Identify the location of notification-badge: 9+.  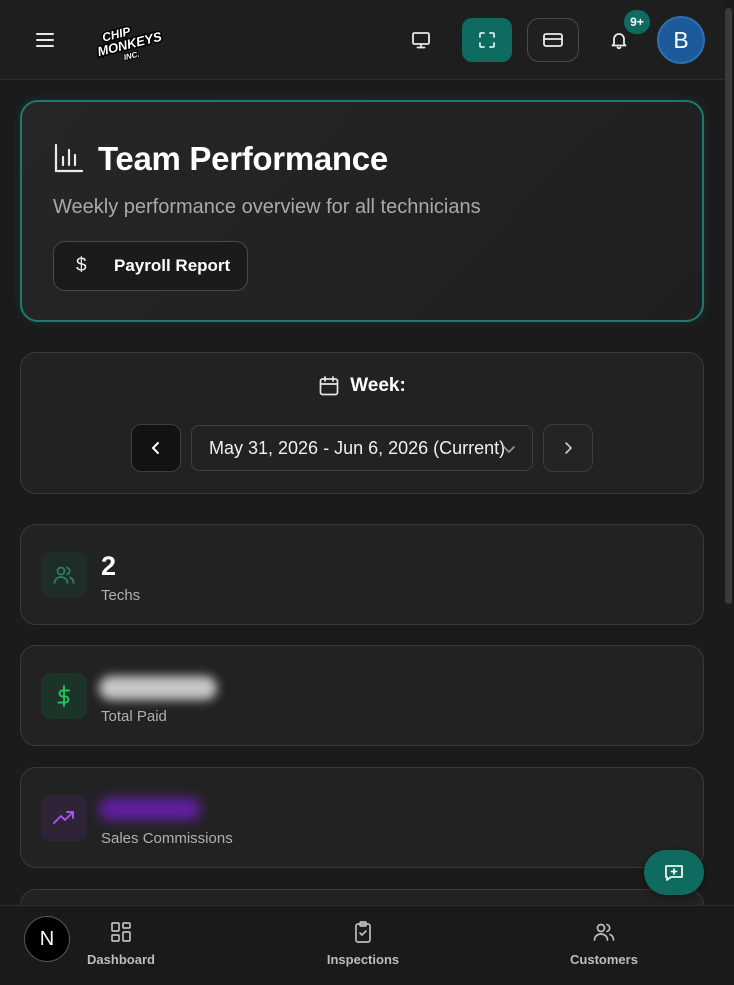
(637, 22).